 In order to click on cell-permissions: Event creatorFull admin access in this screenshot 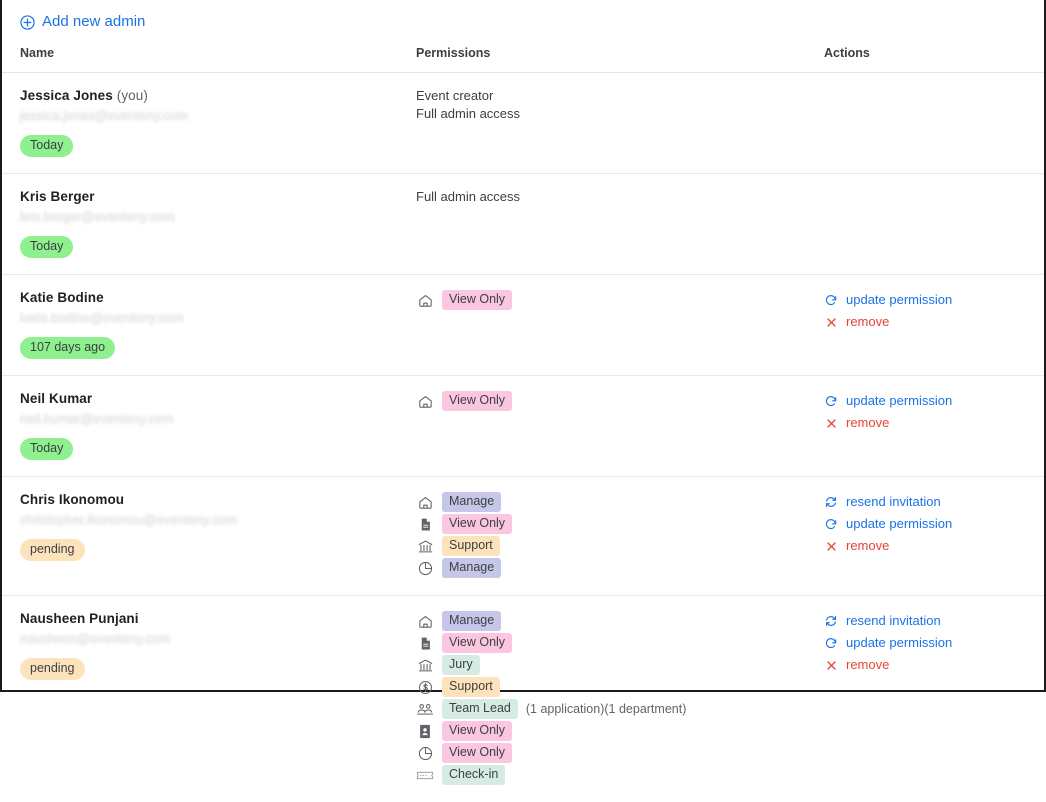, I will do `click(614, 123)`.